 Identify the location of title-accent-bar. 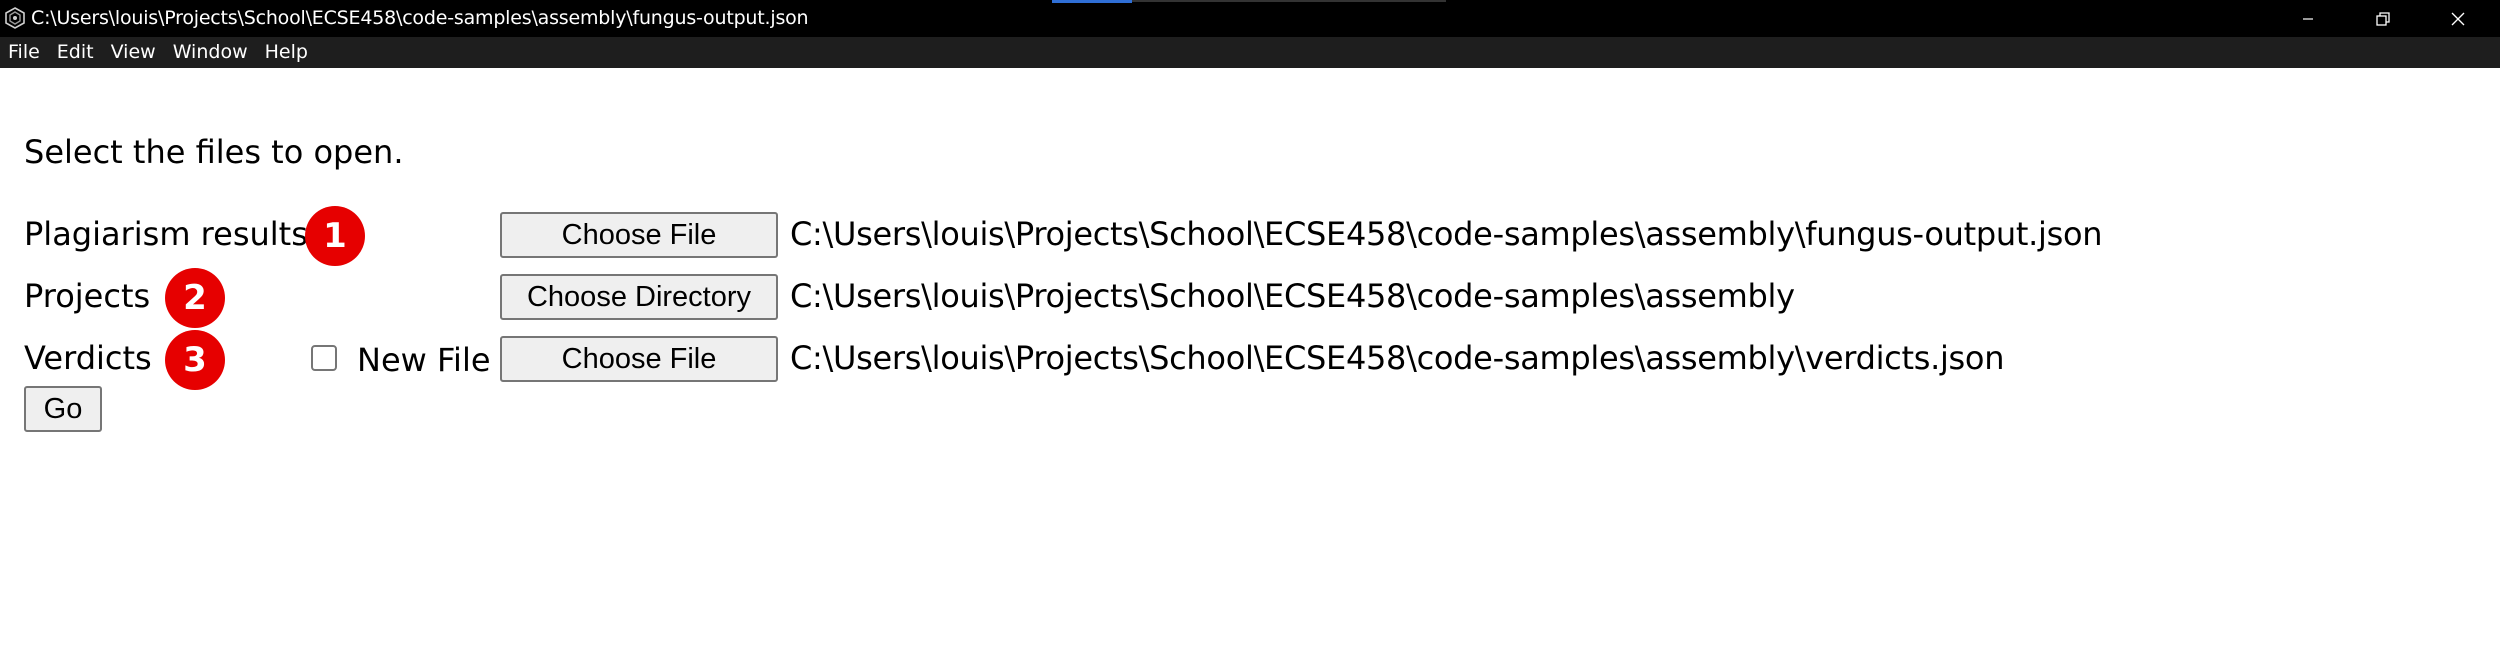
(1092, 1).